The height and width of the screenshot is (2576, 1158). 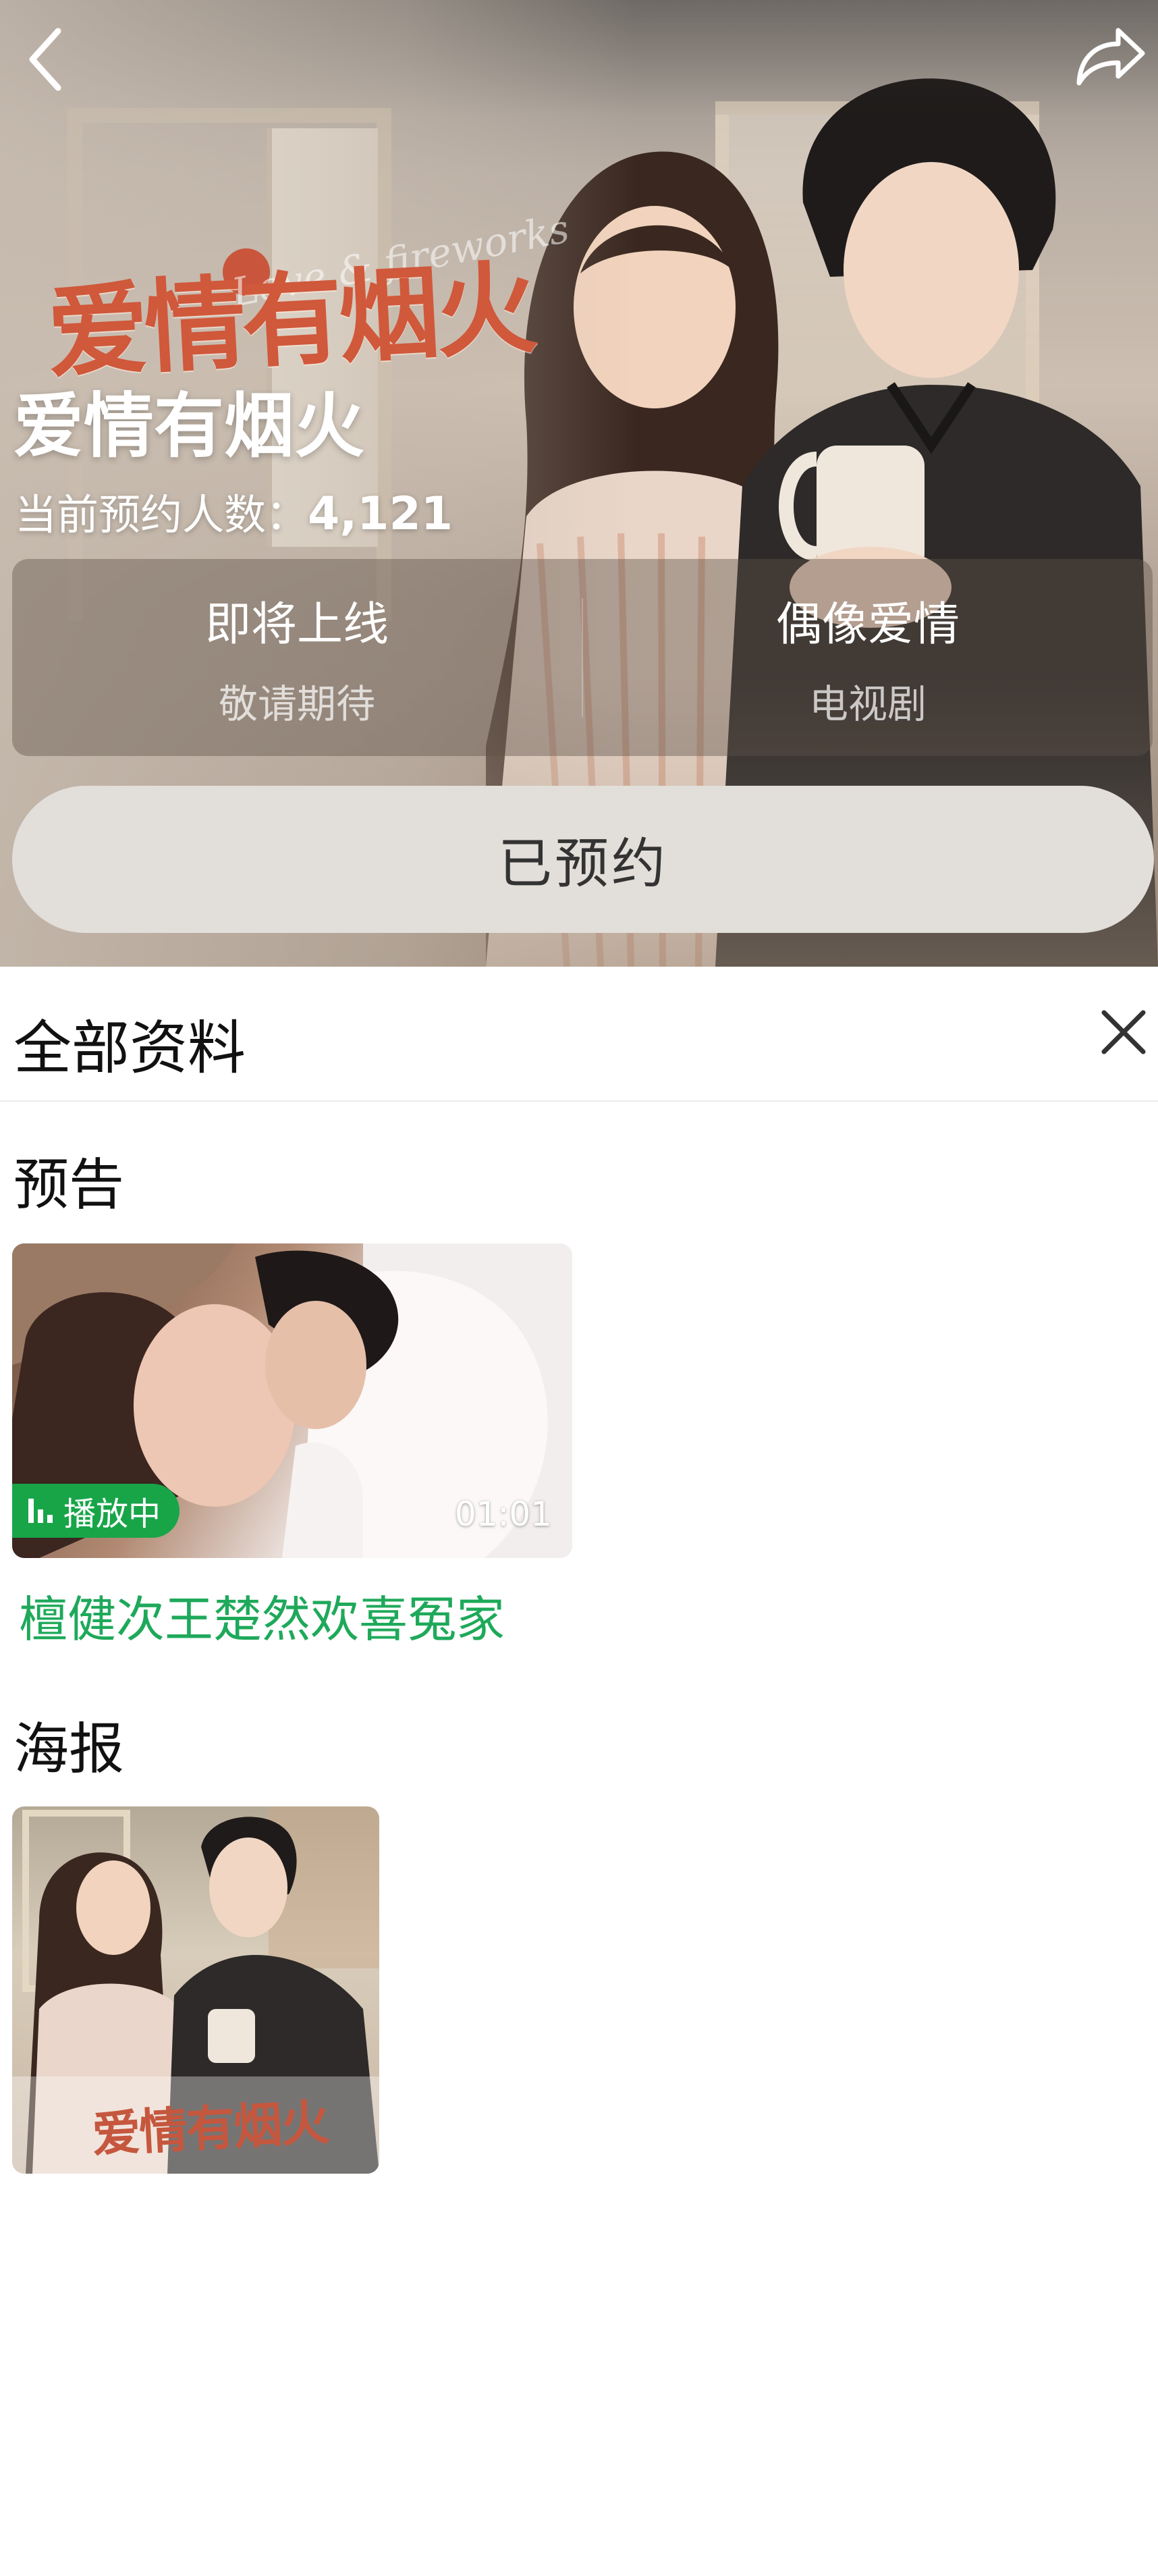 What do you see at coordinates (210, 2128) in the screenshot?
I see `poster-logo: 爱情有烟火` at bounding box center [210, 2128].